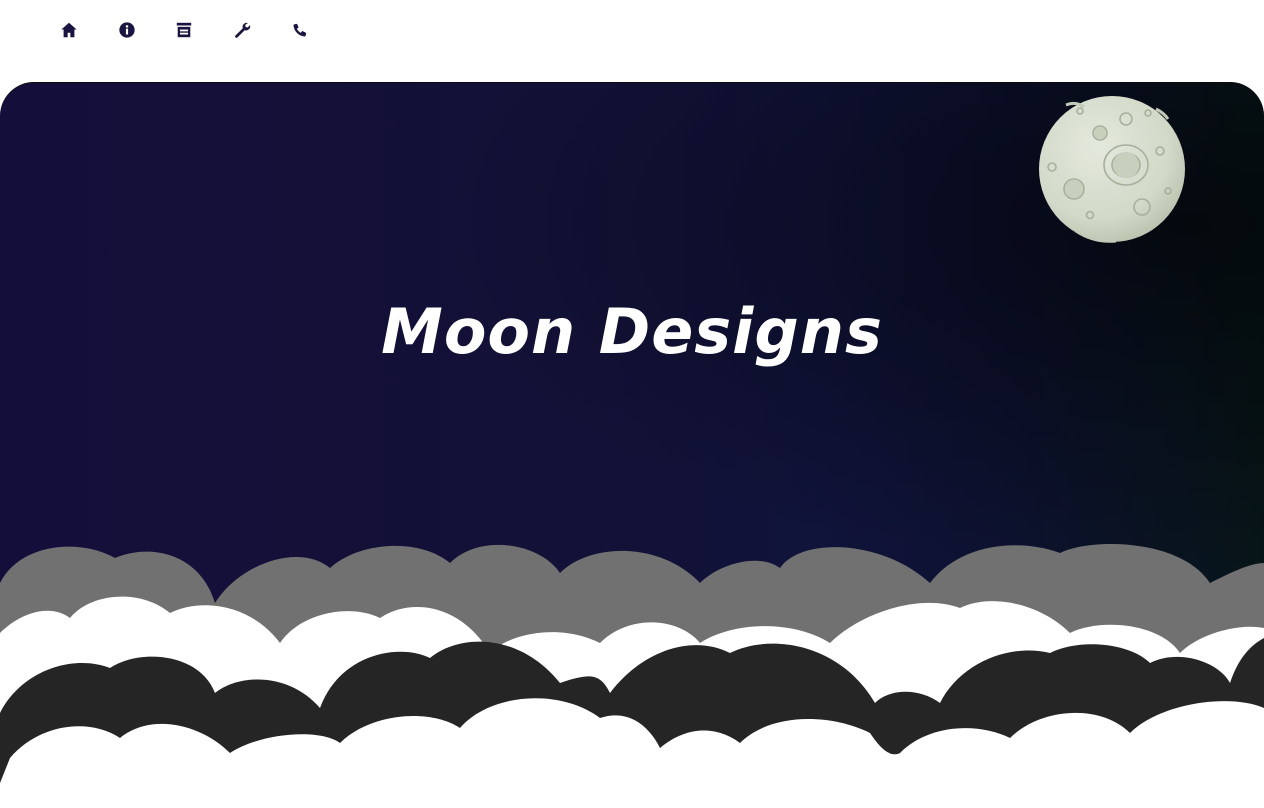 Image resolution: width=1264 pixels, height=808 pixels. I want to click on phone-icon, so click(300, 30).